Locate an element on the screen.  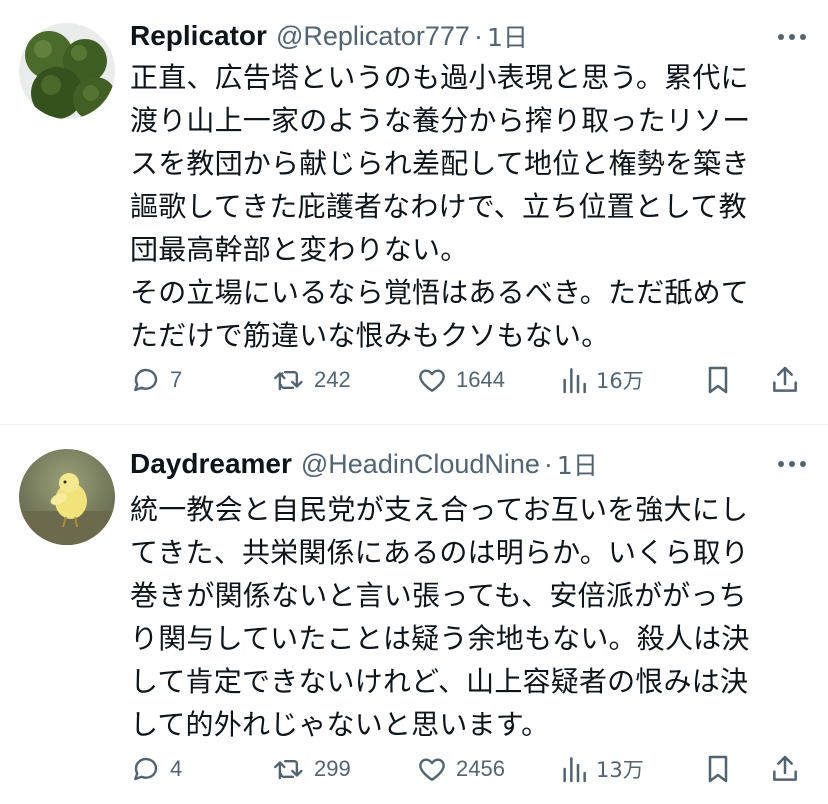
user-handle: @Replicator777 is located at coordinates (373, 36).